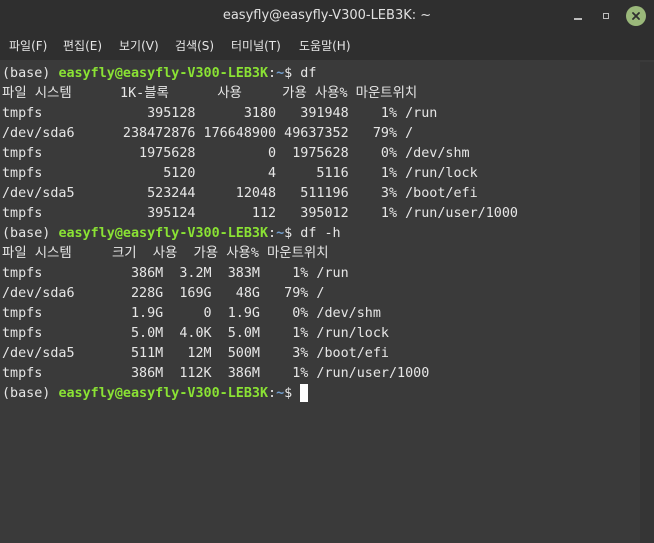 The image size is (654, 543). What do you see at coordinates (210, 93) in the screenshot?
I see `df-header: 파일 시스템 1K-블록 사용 가용 사용% 마운트위치` at bounding box center [210, 93].